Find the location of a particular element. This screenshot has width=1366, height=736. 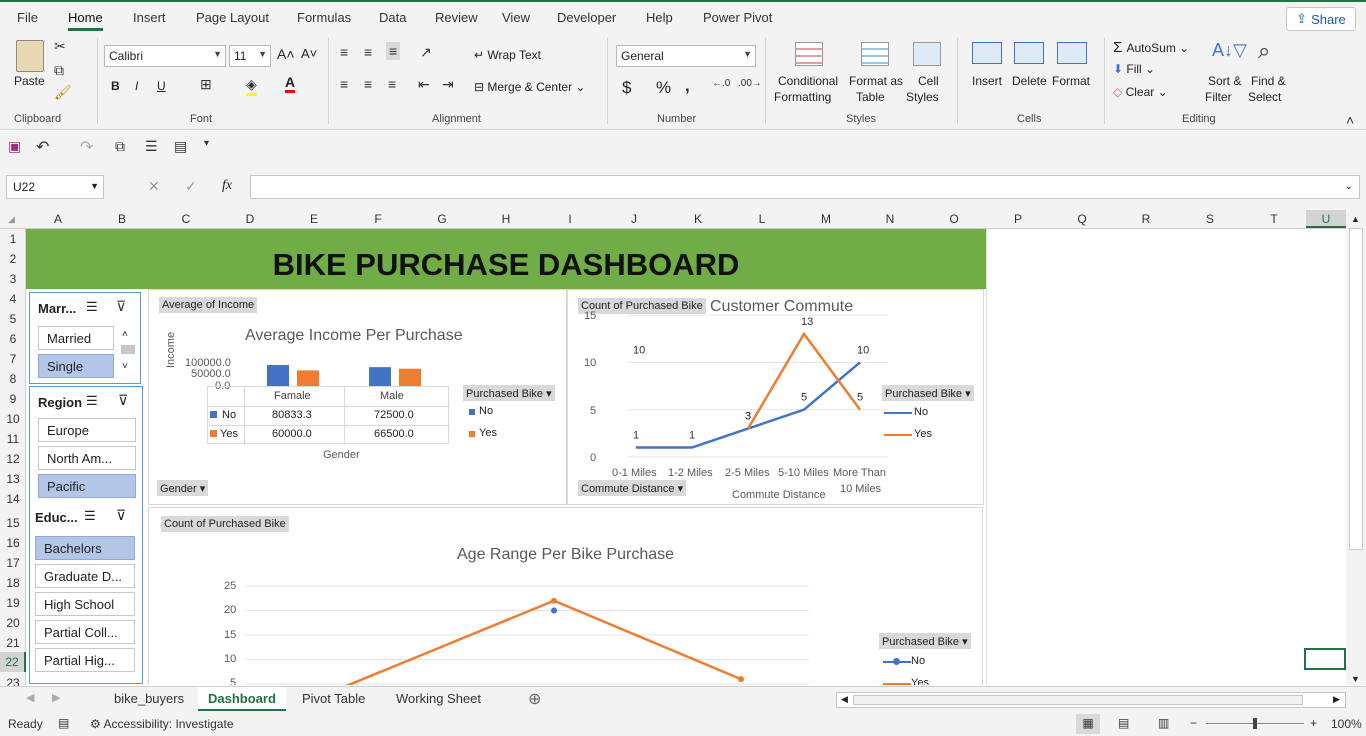

sheet-tab-working-sheet: Working Sheet is located at coordinates (438, 698).